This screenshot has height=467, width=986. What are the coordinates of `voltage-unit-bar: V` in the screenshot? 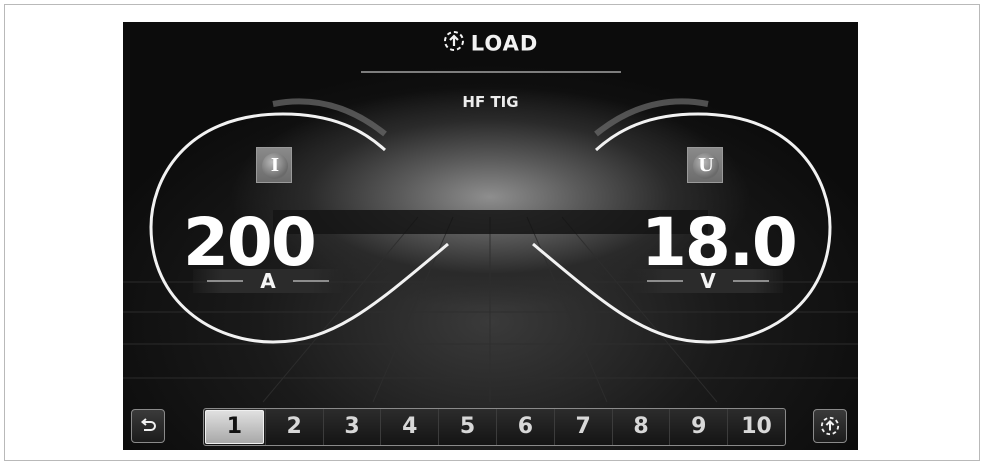 It's located at (708, 281).